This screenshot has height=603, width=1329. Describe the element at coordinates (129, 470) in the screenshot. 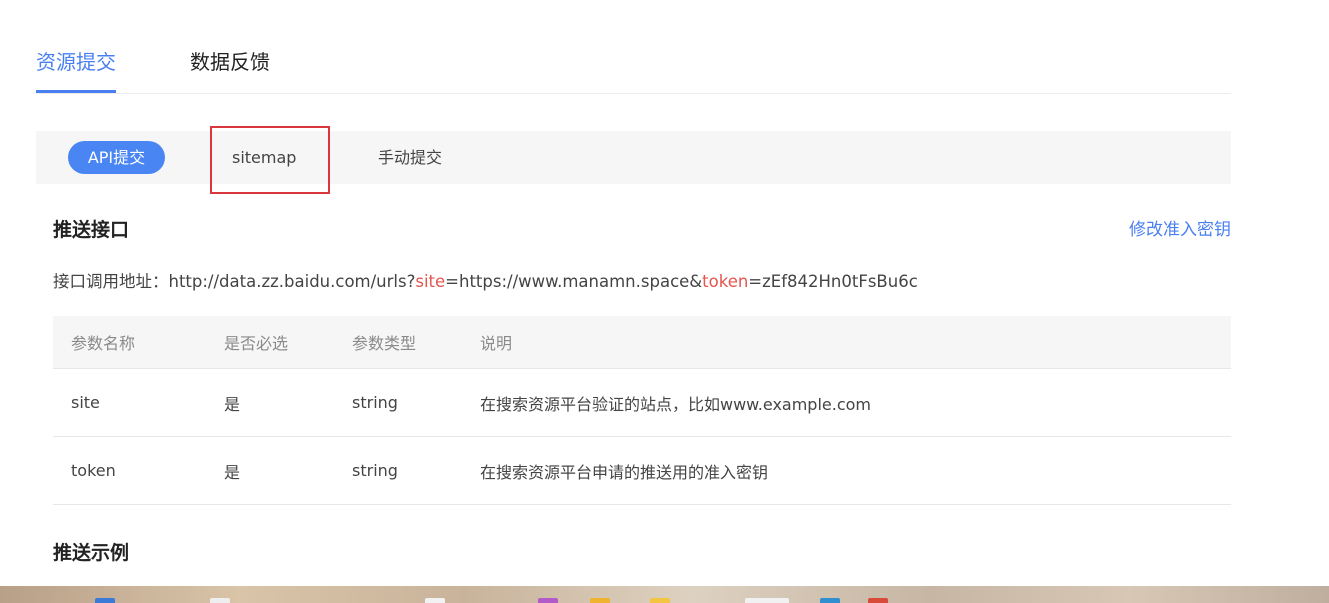

I see `param-name-cell: token` at that location.